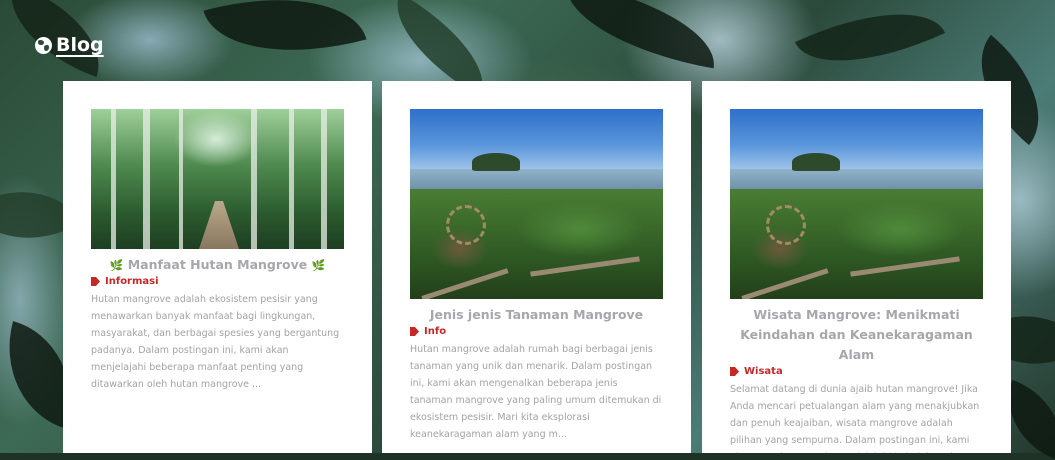  I want to click on post-category: Info, so click(536, 331).